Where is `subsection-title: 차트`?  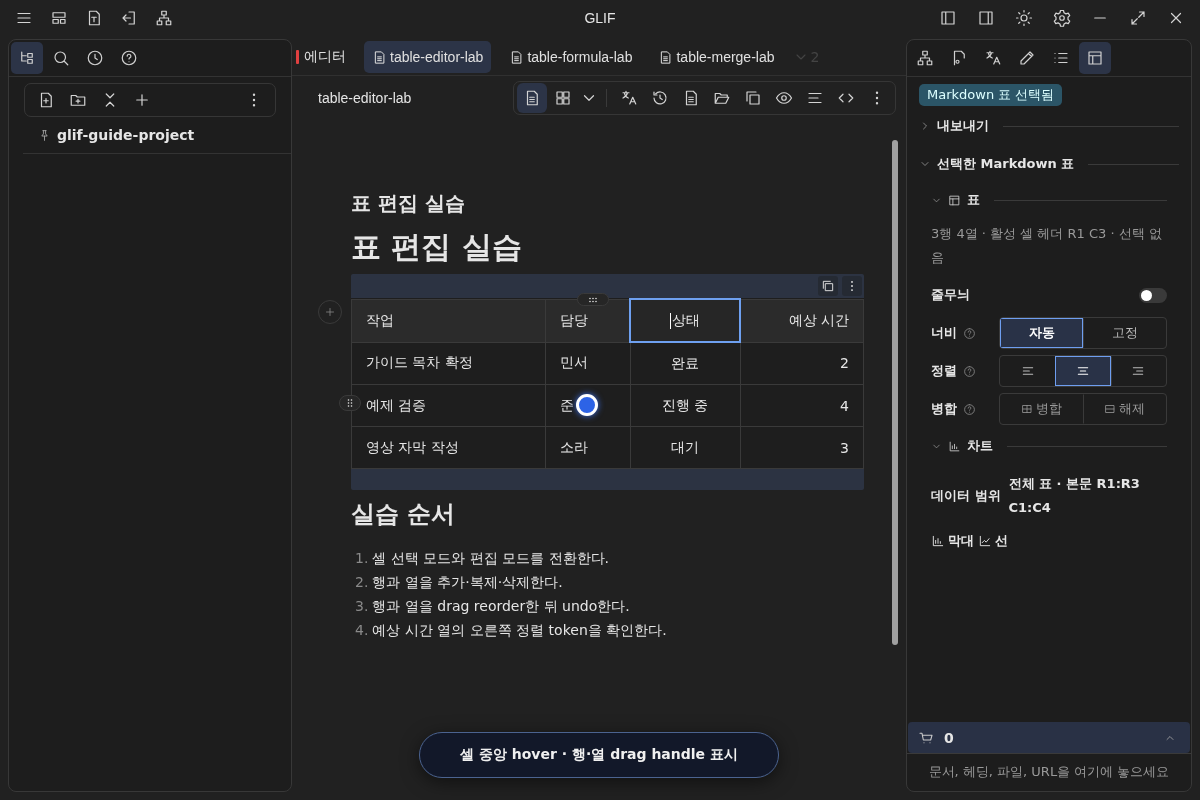 subsection-title: 차트 is located at coordinates (980, 446).